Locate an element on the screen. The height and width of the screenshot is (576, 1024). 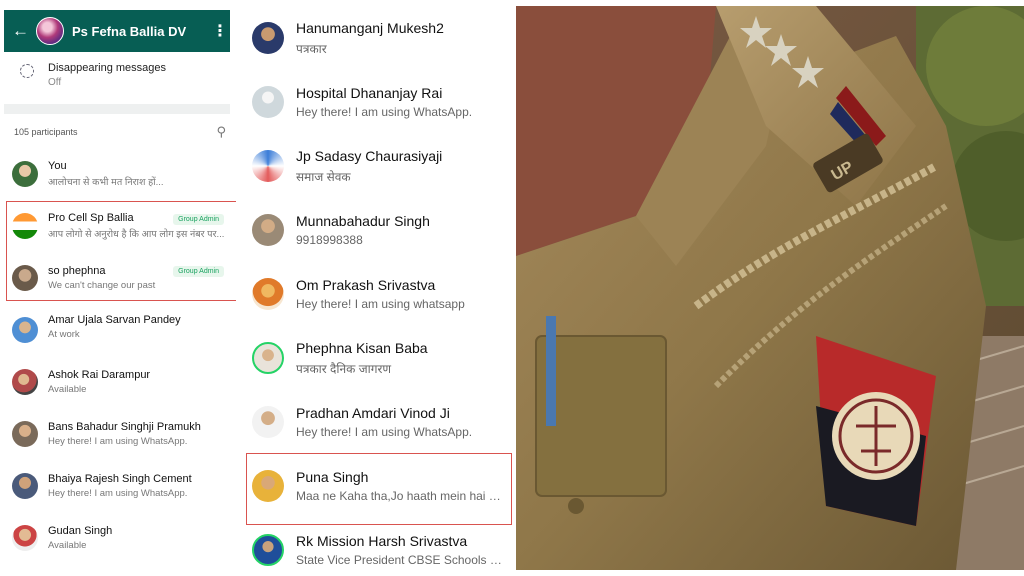
participant-row: Gudan Singh Available is located at coordinates (122, 538).